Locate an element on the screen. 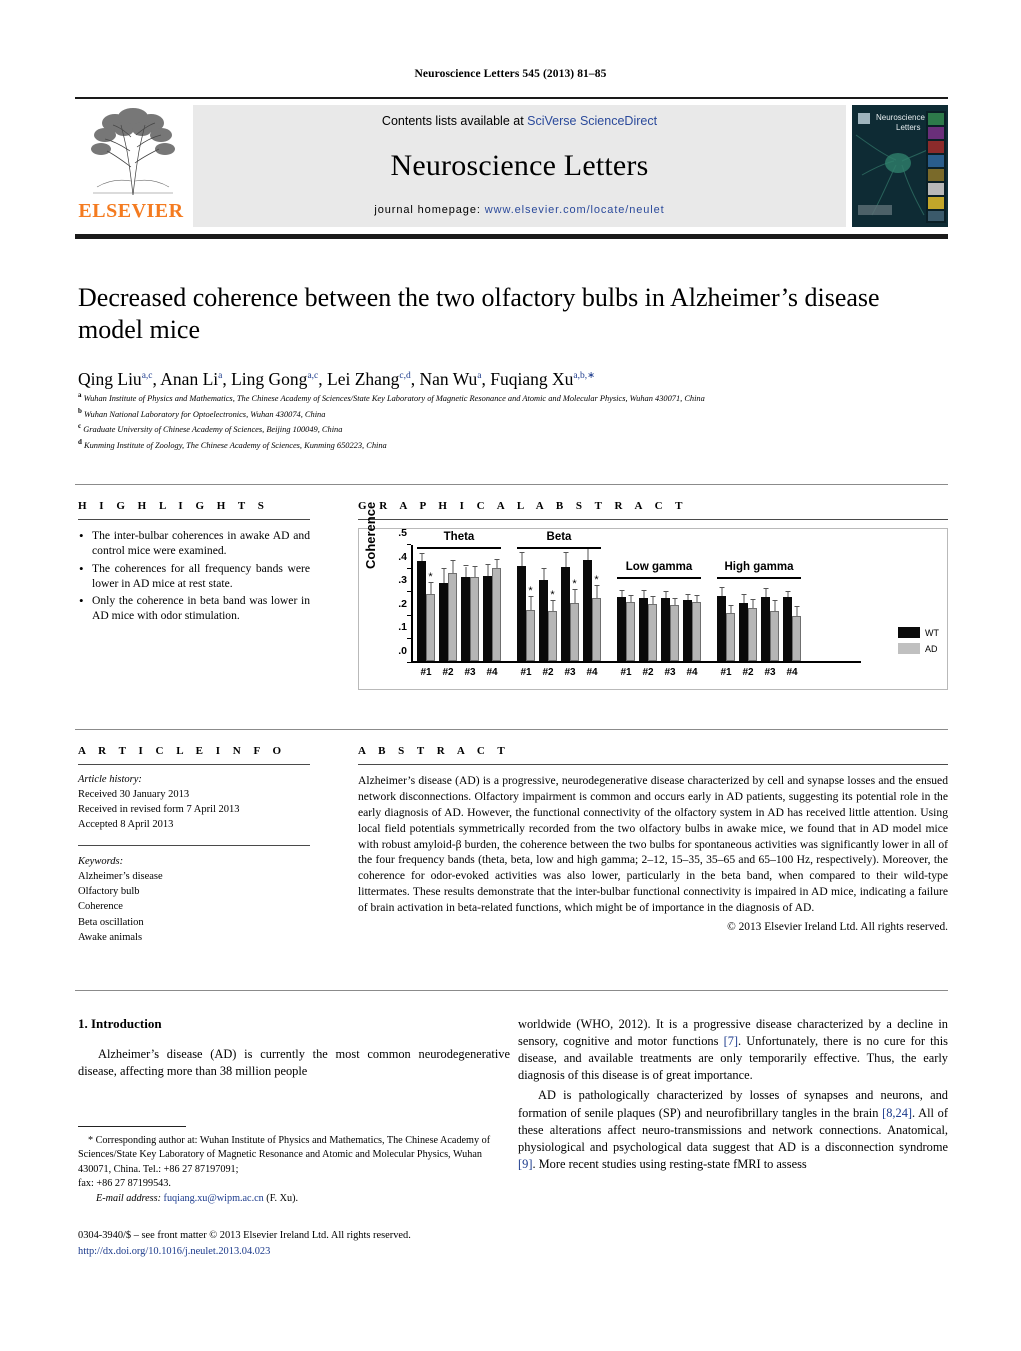 This screenshot has height=1351, width=1021. citation-ref: [7] is located at coordinates (731, 1041).